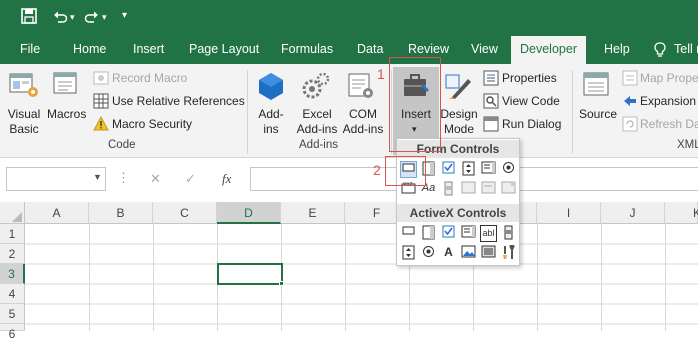  What do you see at coordinates (448, 169) in the screenshot?
I see `form-check-box-icon` at bounding box center [448, 169].